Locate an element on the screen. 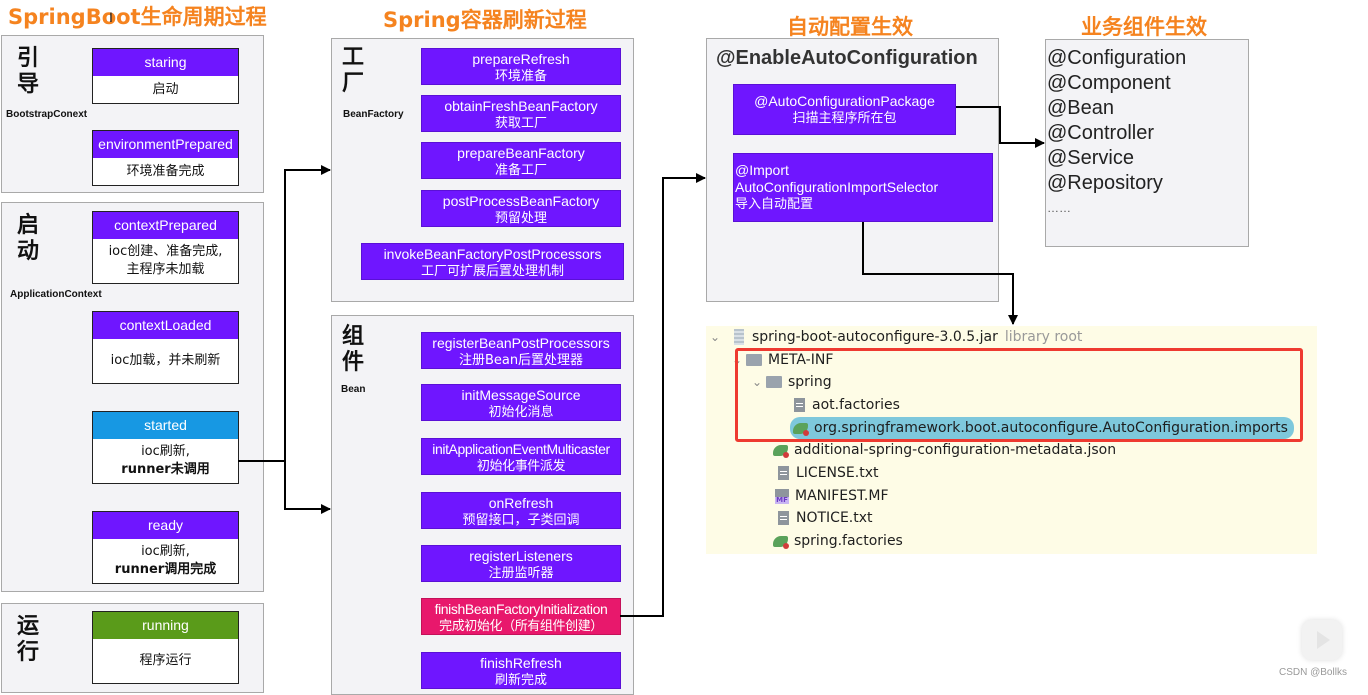 The width and height of the screenshot is (1368, 695). bootstrap-big-label: 引 导 is located at coordinates (30, 72).